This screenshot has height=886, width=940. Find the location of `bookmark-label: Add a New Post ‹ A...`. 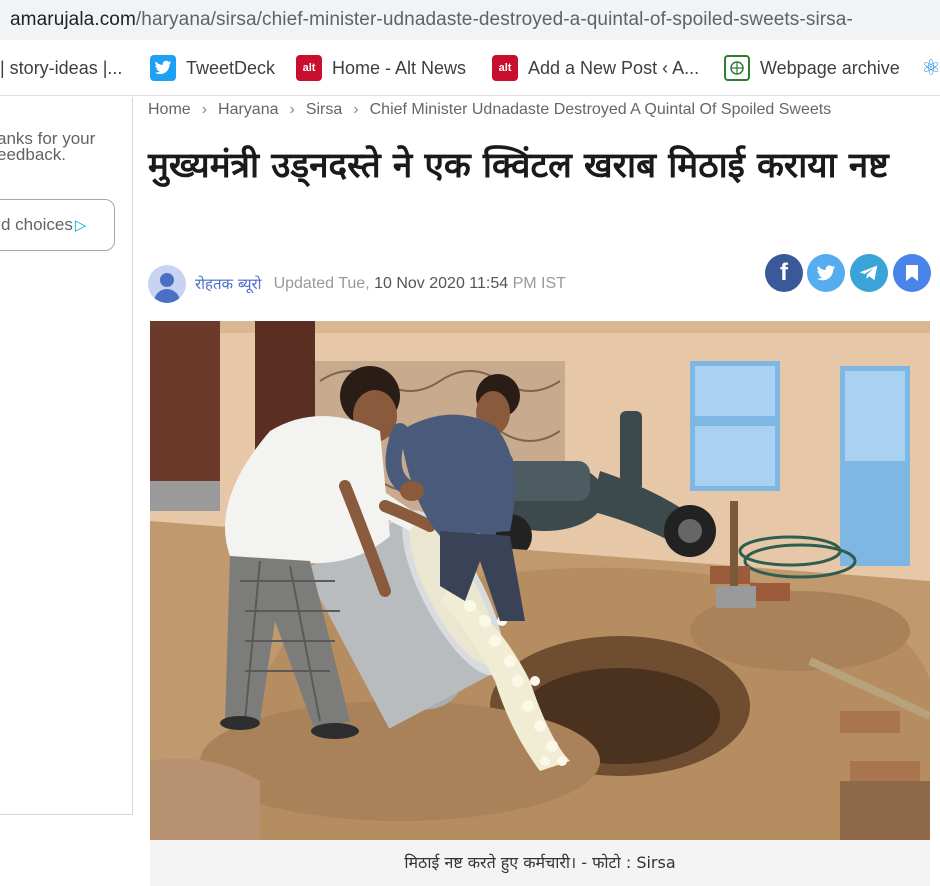

bookmark-label: Add a New Post ‹ A... is located at coordinates (614, 67).